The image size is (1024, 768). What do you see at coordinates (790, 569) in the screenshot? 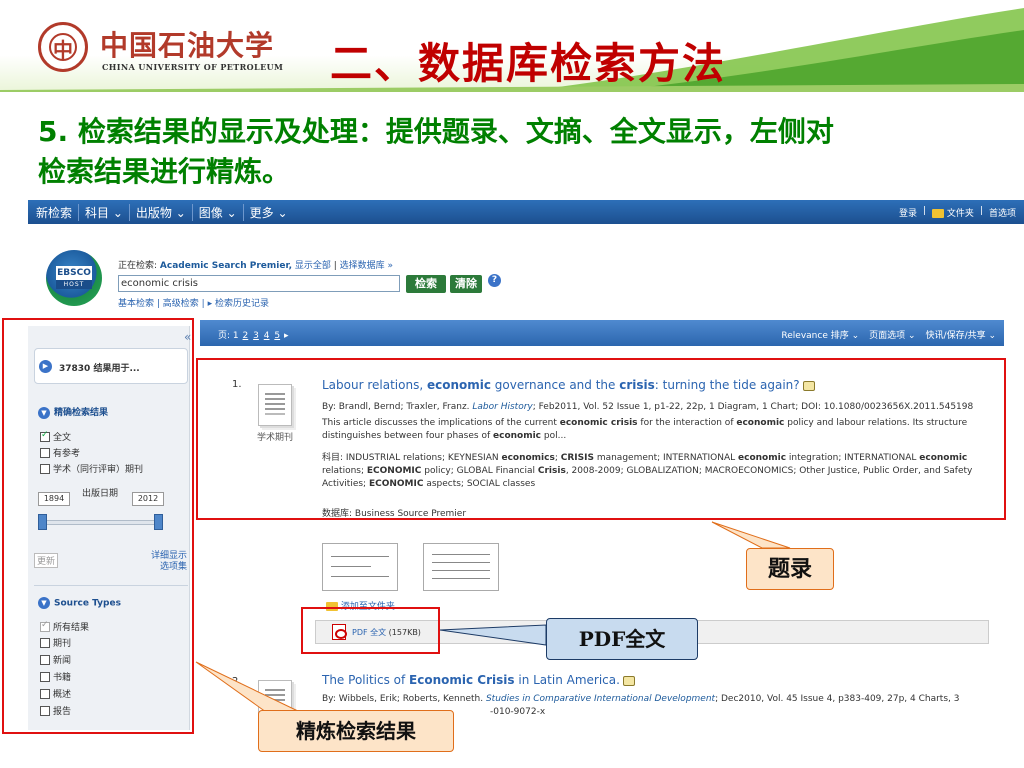
I see `record-callout: 题录` at bounding box center [790, 569].